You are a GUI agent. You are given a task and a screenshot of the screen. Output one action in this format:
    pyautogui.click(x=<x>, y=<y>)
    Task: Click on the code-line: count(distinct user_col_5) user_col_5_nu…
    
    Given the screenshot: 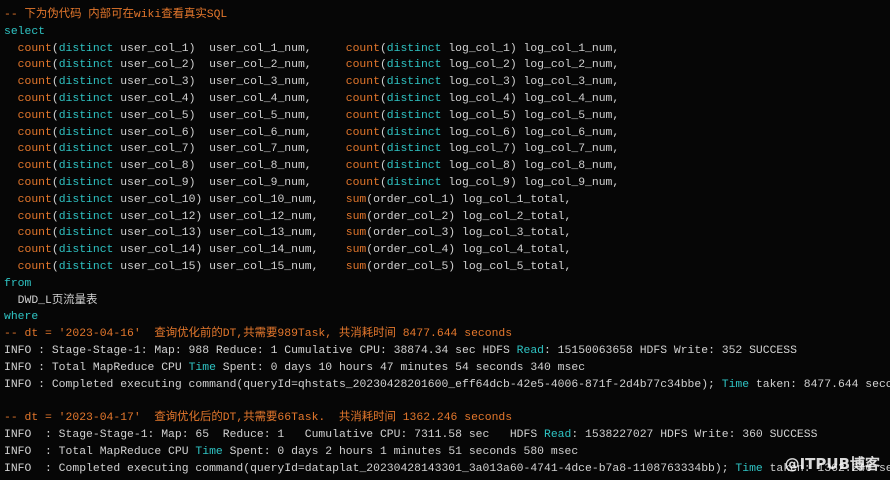 What is the action you would take?
    pyautogui.click(x=447, y=116)
    